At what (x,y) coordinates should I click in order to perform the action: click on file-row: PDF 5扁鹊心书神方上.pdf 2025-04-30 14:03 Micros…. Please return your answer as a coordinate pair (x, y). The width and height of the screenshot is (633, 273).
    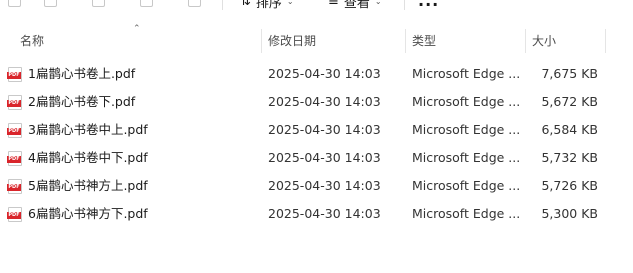
    Looking at the image, I should click on (316, 186).